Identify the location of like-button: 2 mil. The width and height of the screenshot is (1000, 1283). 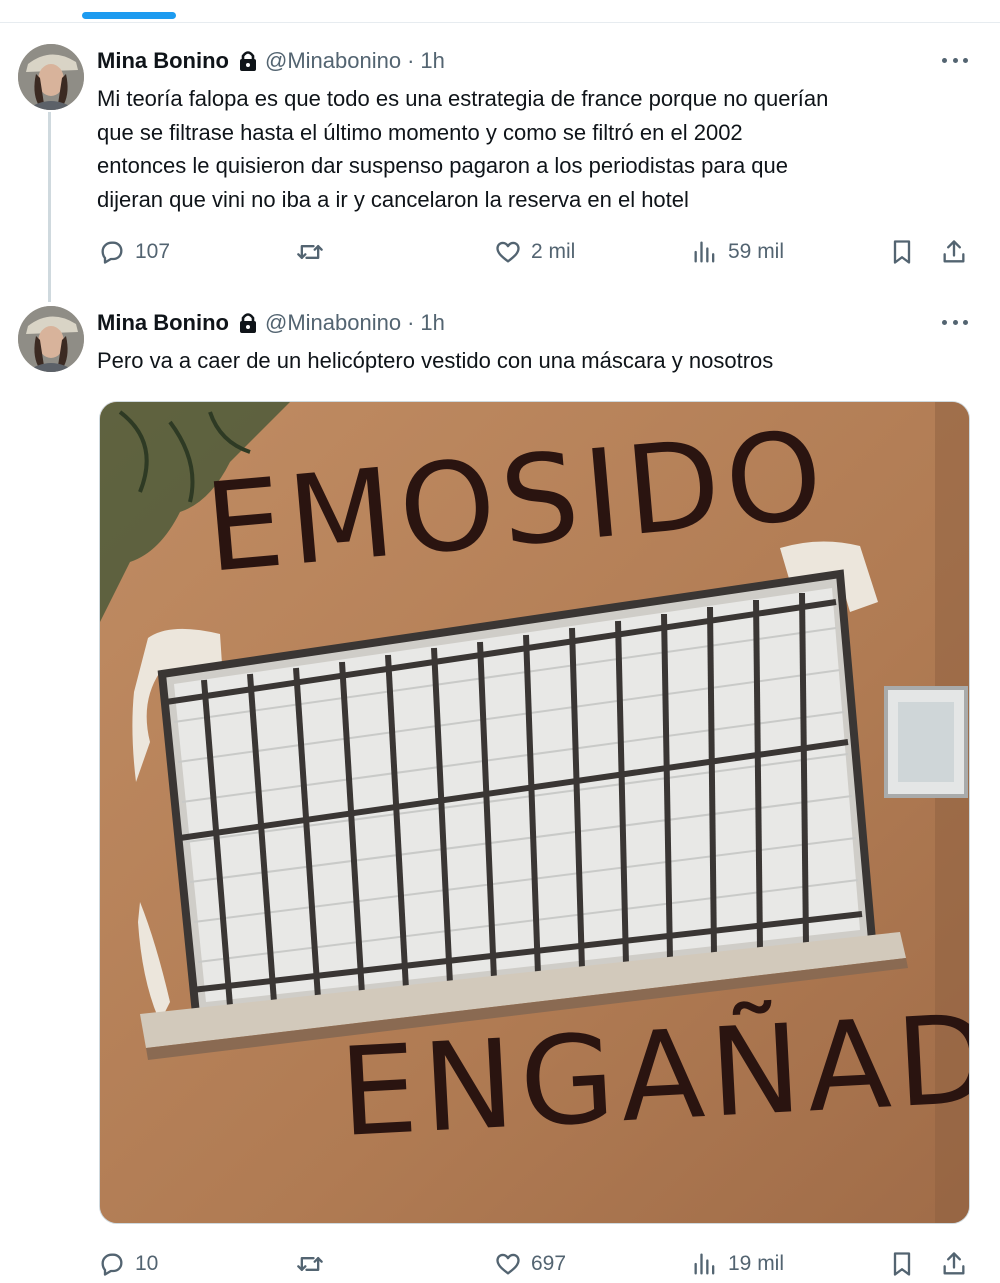
(534, 252).